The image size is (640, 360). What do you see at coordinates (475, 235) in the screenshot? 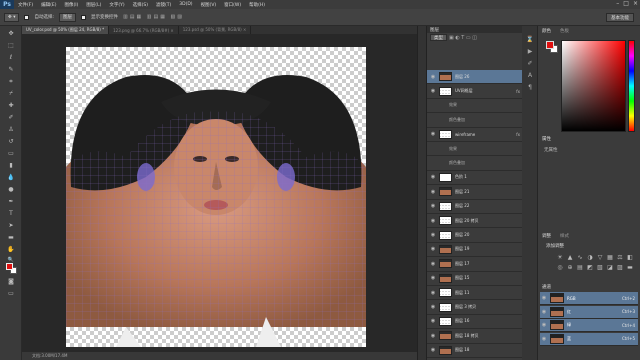
I see `layer-row: ◉ 图层 20` at bounding box center [475, 235].